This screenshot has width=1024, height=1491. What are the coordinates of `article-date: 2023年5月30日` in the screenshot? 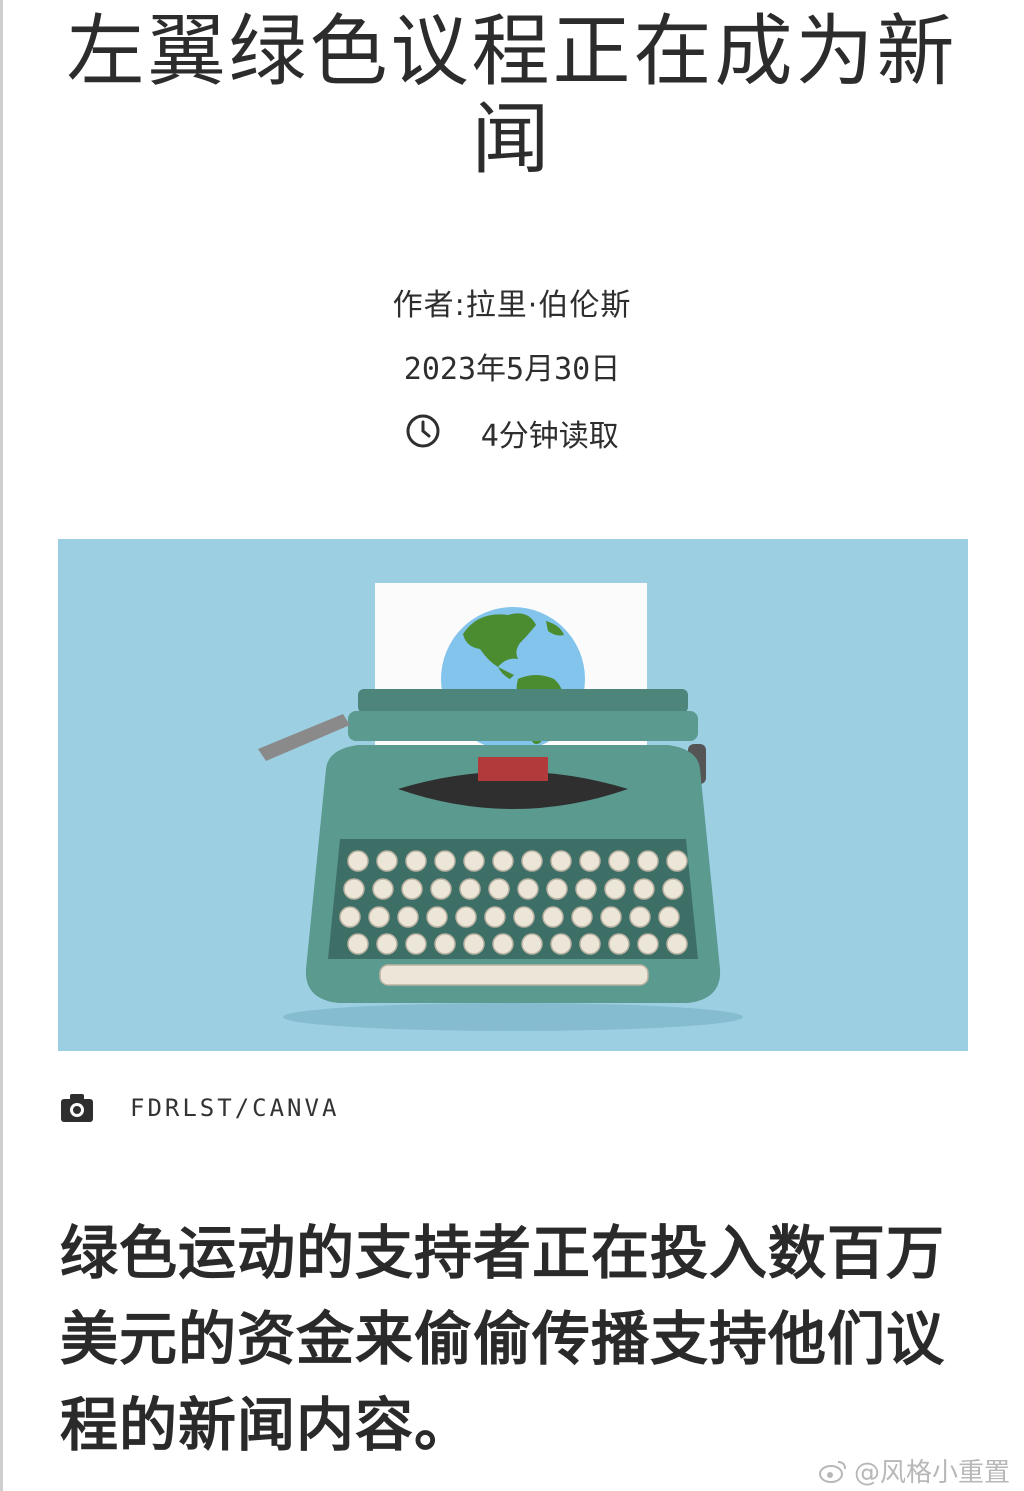 It's located at (512, 369).